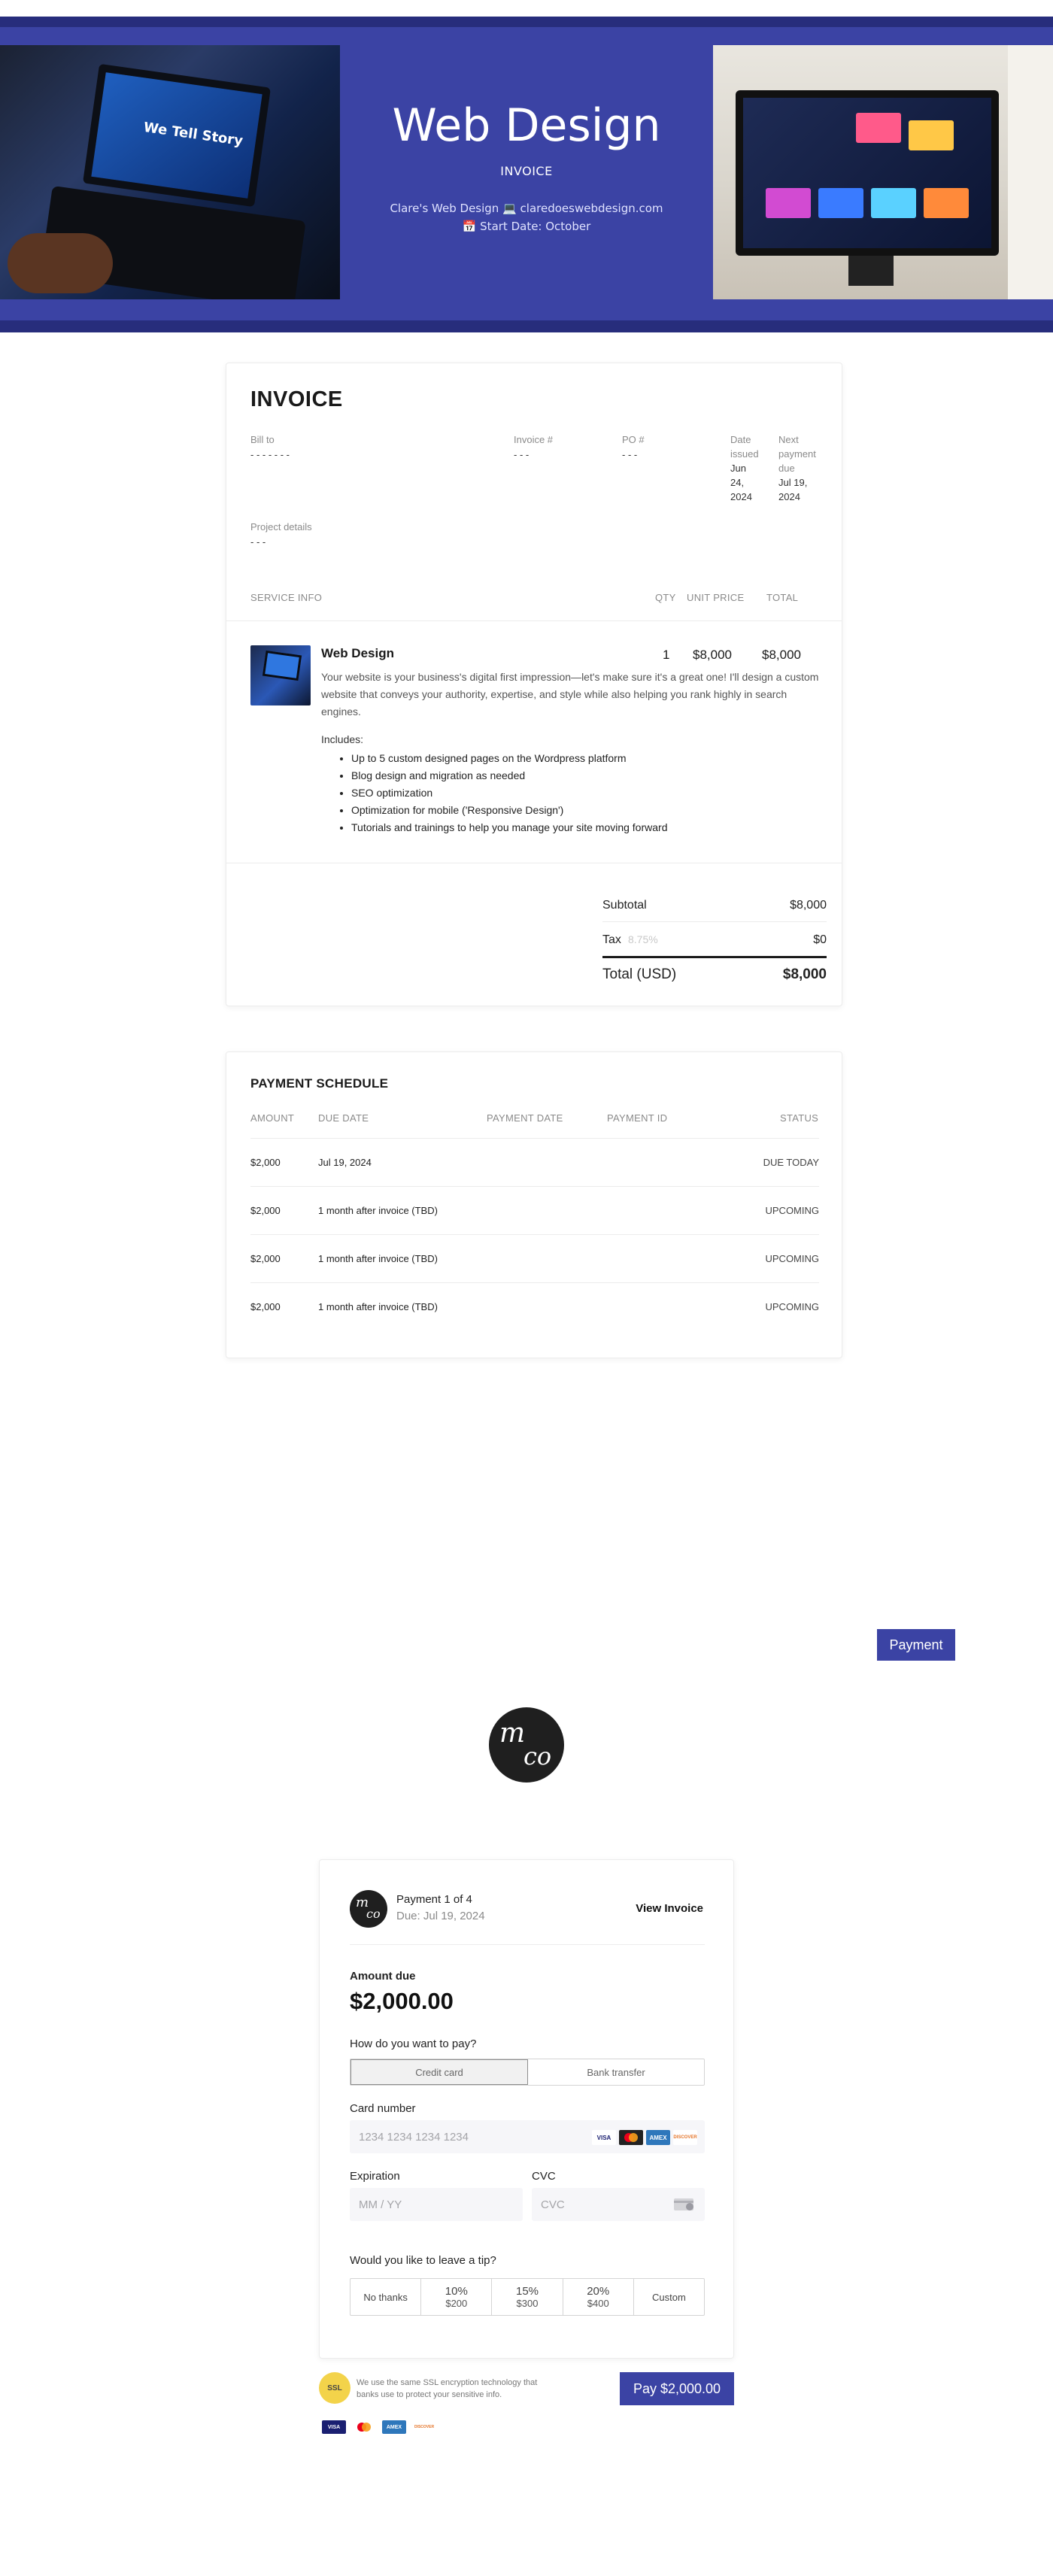  I want to click on laptop-screen-text: We Tell Story, so click(193, 134).